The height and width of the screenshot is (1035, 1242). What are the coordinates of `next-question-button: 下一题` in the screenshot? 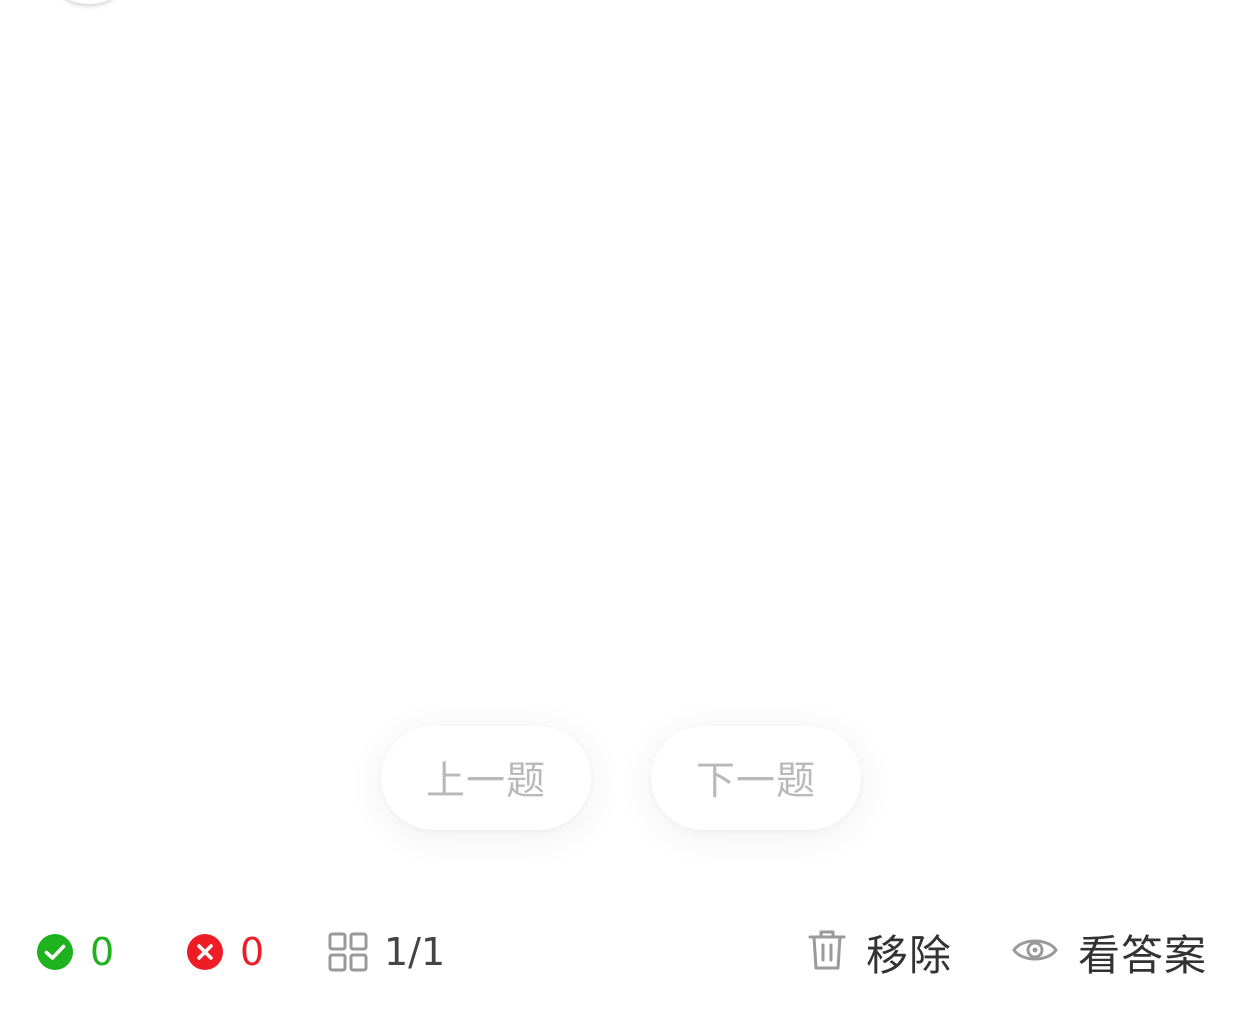 It's located at (756, 778).